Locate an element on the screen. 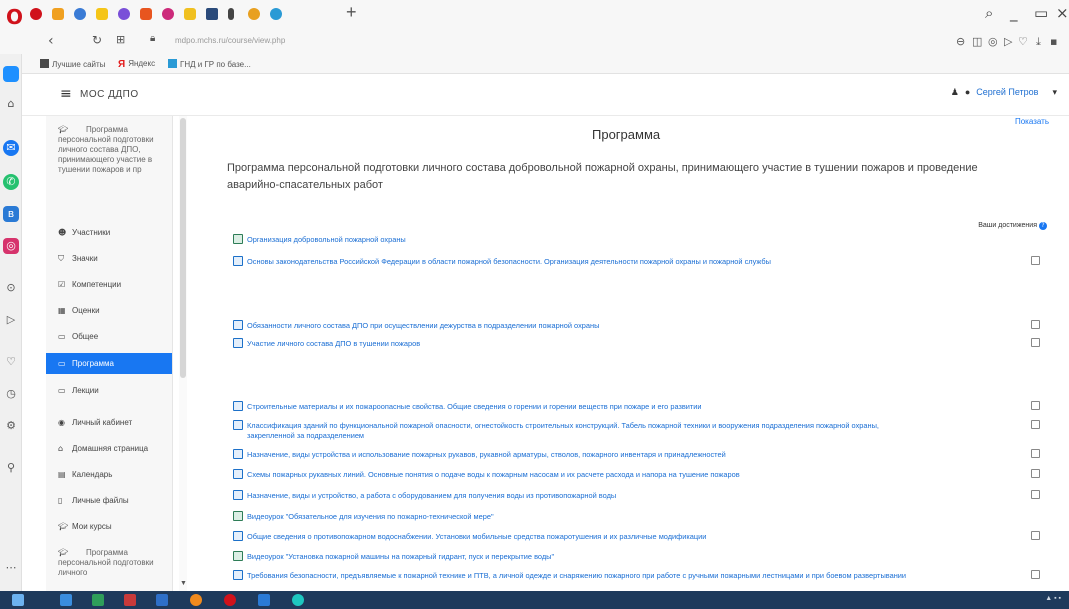 The height and width of the screenshot is (609, 1069). speed-dial-icon is located at coordinates (11, 74).